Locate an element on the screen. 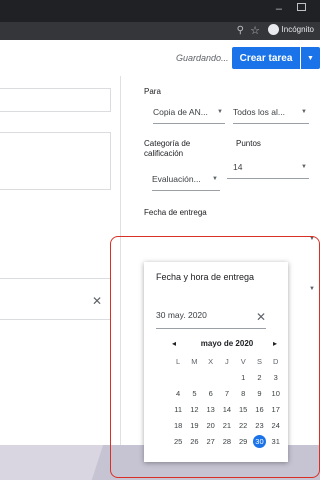 The image size is (320, 480). incognito-label: Incógnito is located at coordinates (297, 29).